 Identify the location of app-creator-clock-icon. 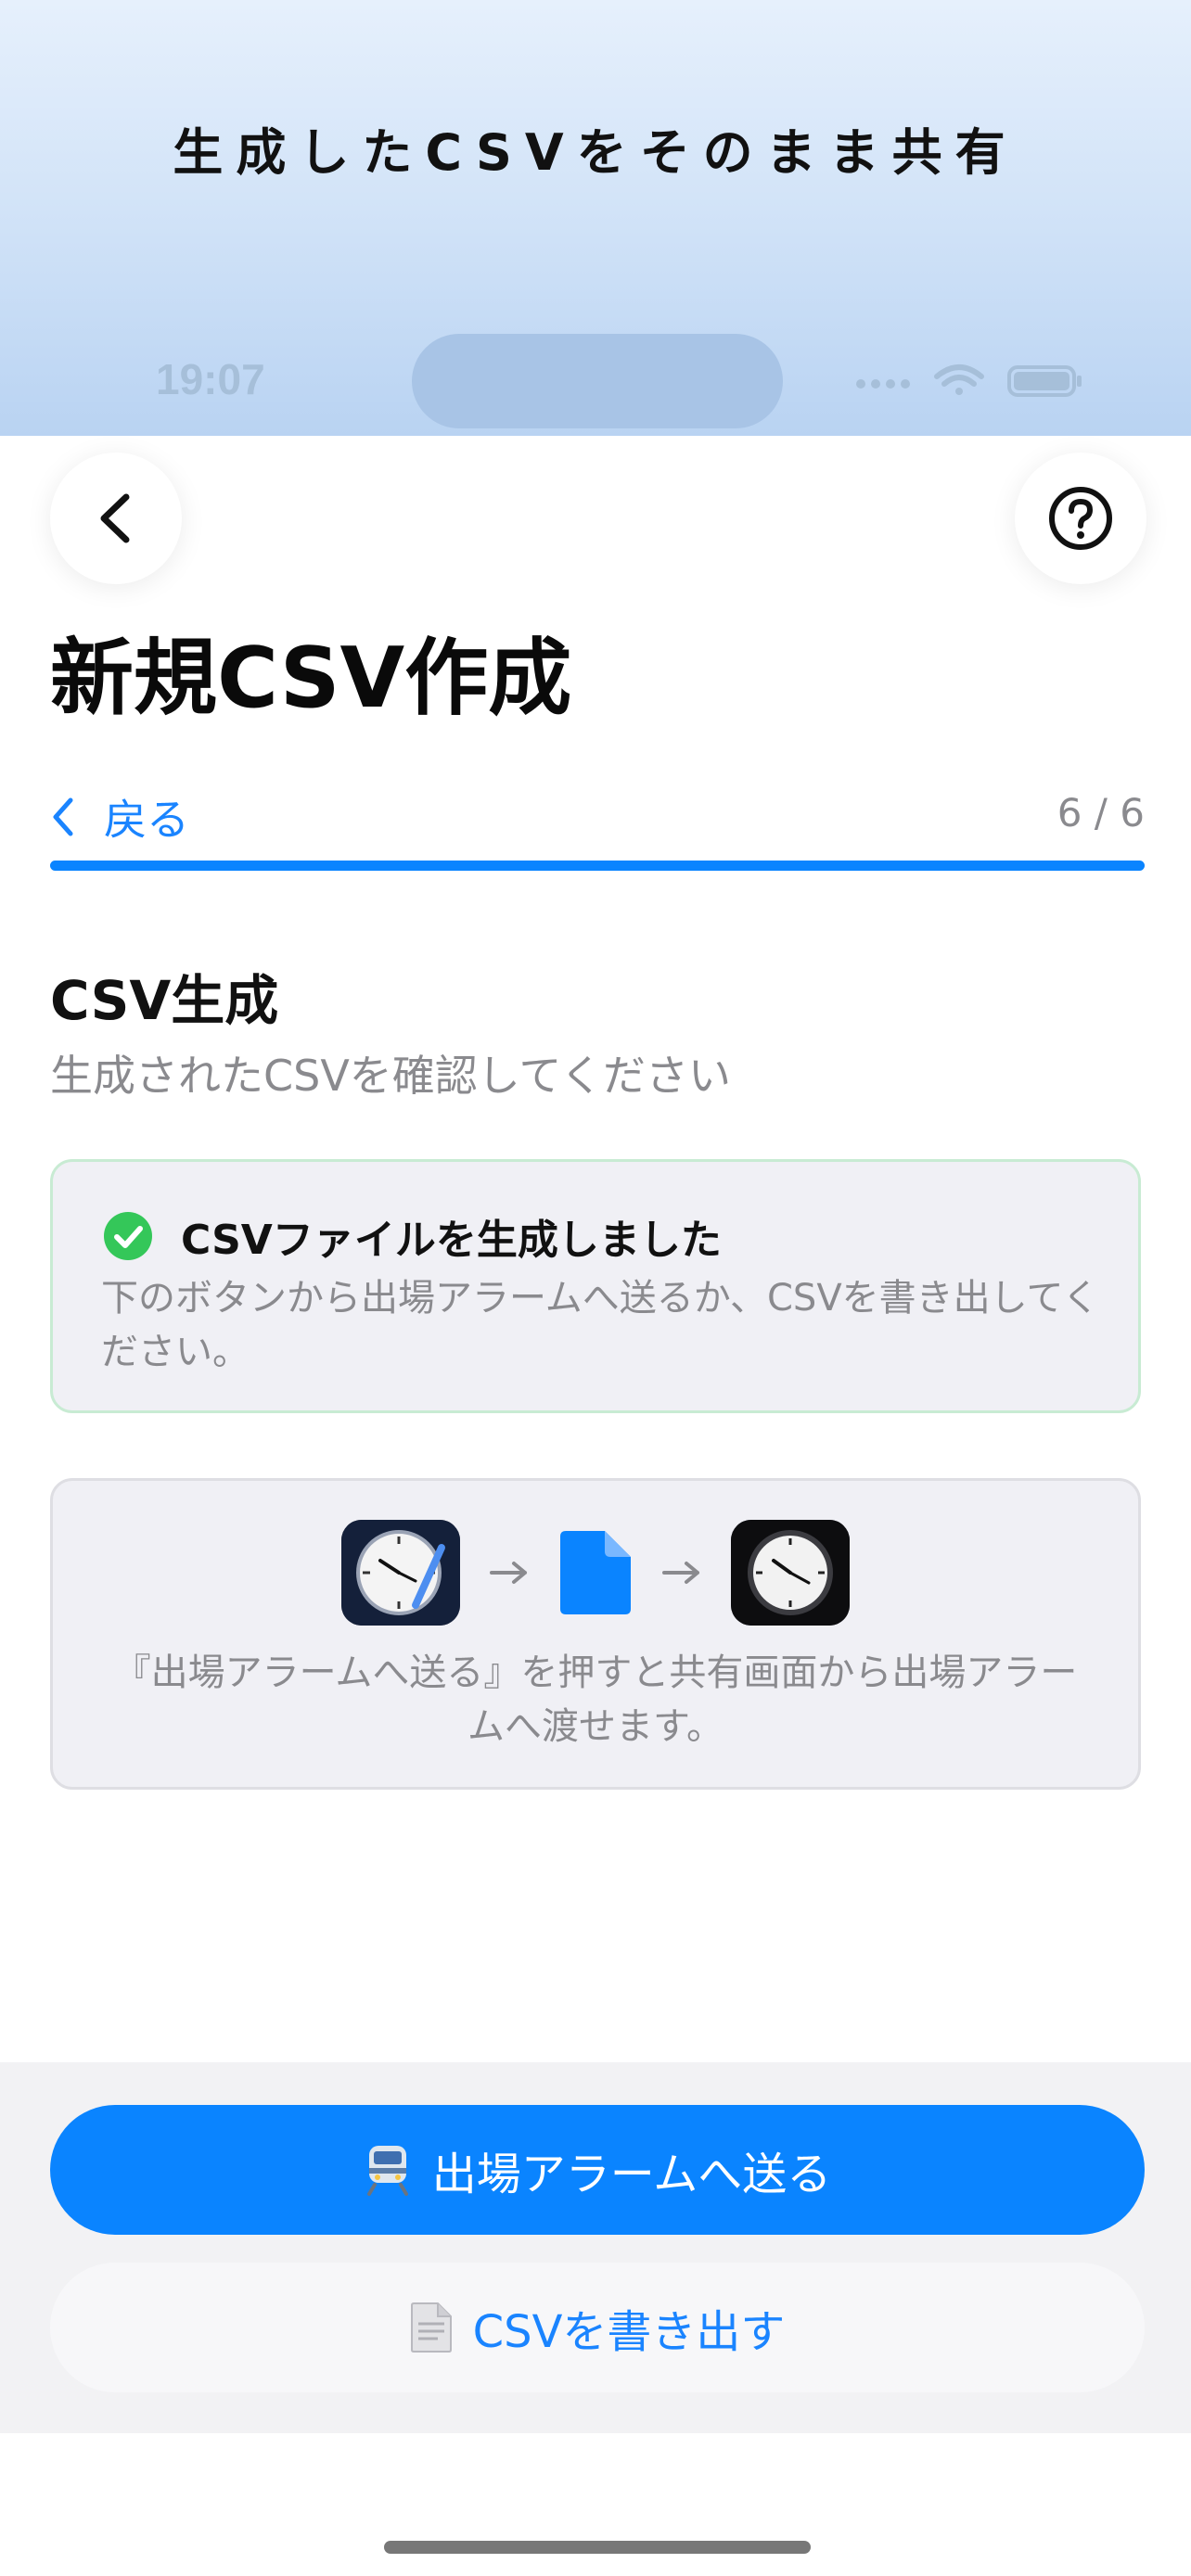
(400, 1573).